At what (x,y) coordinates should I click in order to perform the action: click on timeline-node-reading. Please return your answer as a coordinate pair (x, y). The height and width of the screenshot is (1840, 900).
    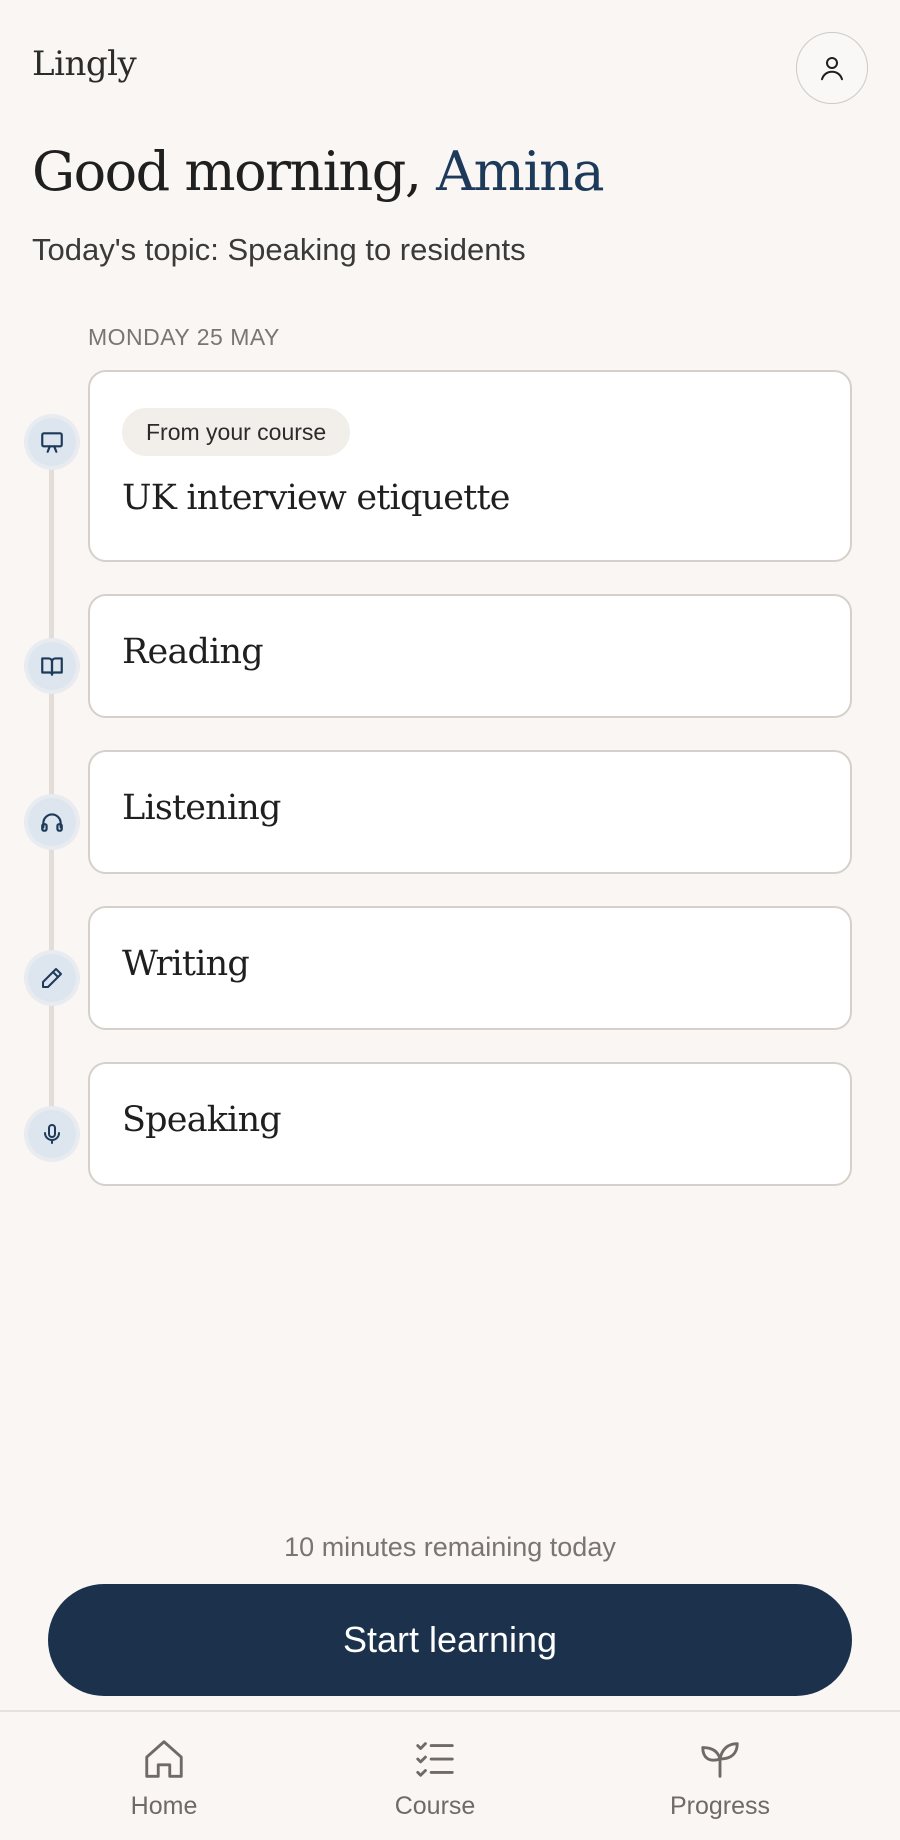
    Looking at the image, I should click on (52, 666).